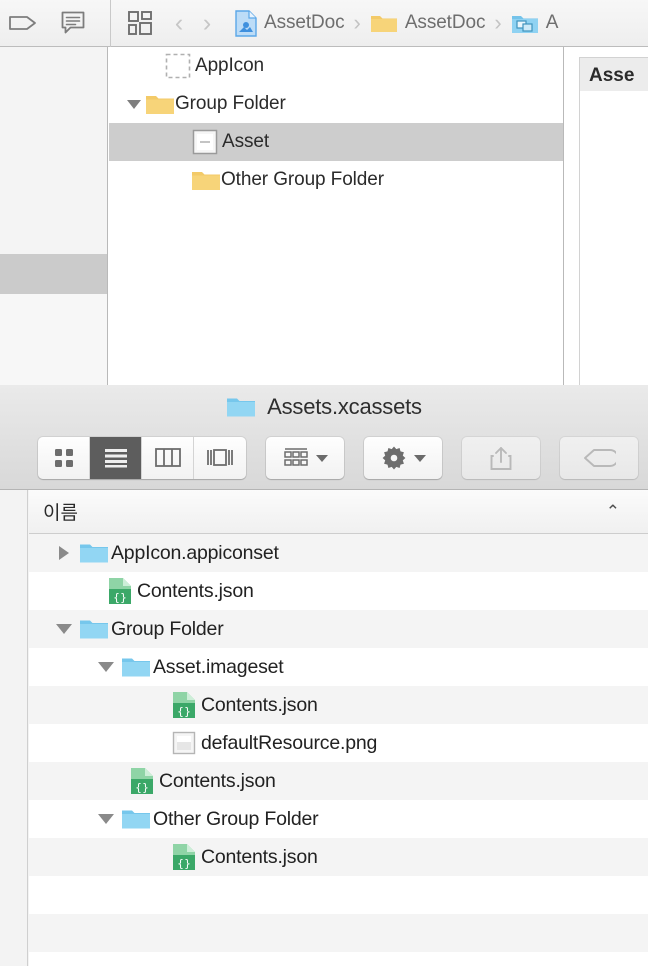 This screenshot has width=648, height=966. What do you see at coordinates (599, 458) in the screenshot?
I see `tag-button` at bounding box center [599, 458].